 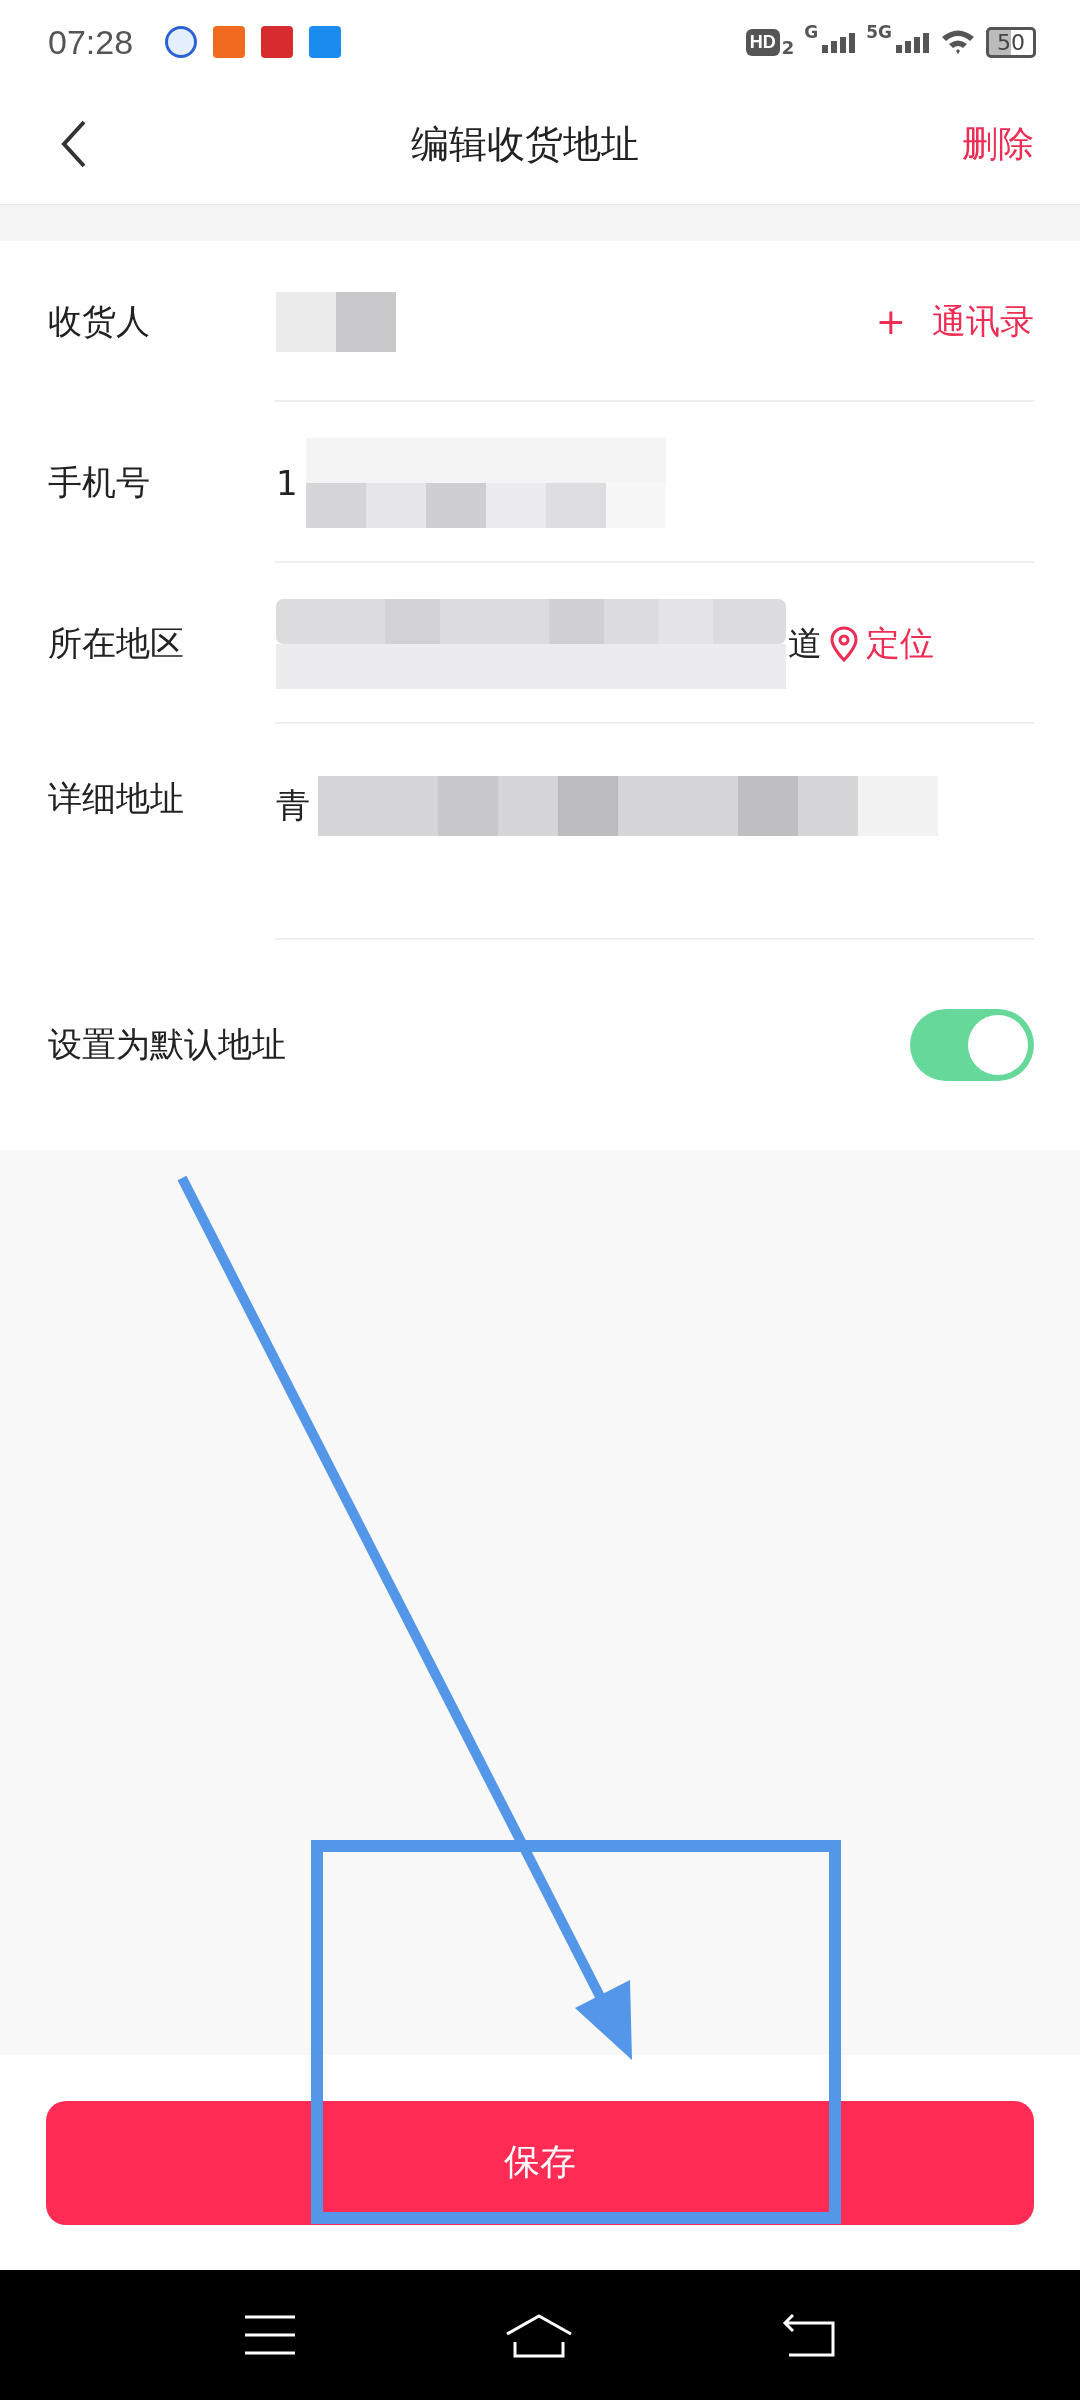 I want to click on hd-indicator: HD, so click(x=762, y=42).